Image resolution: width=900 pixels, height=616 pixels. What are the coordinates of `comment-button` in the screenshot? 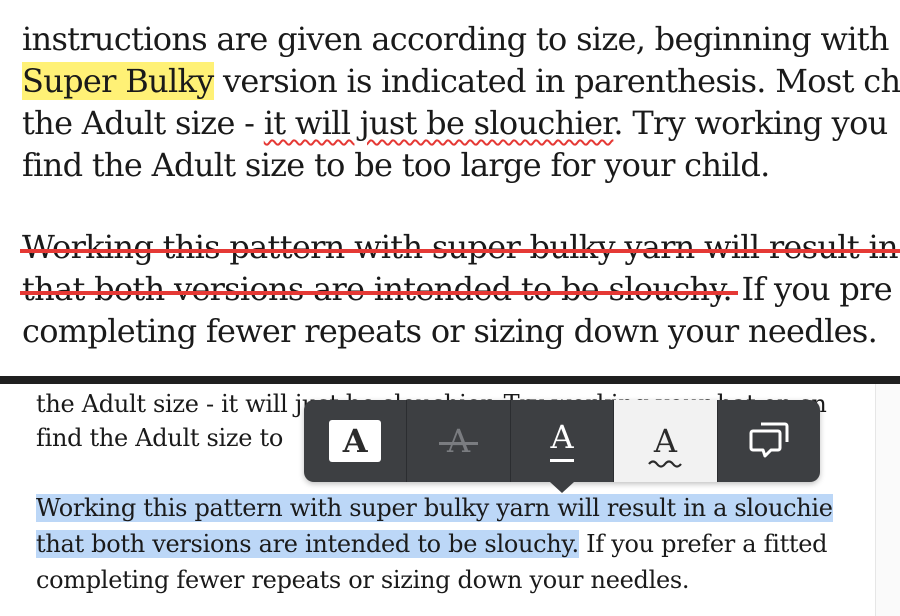 It's located at (768, 441).